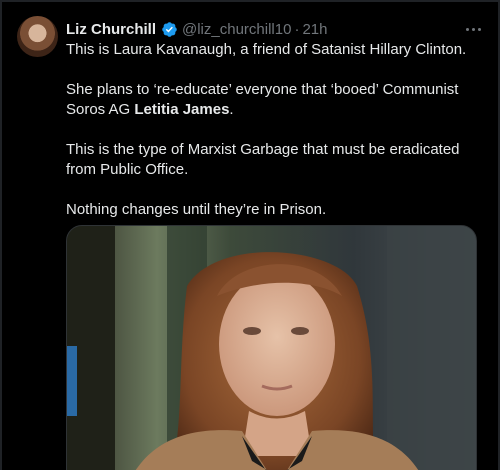  I want to click on verified-badge-icon, so click(169, 29).